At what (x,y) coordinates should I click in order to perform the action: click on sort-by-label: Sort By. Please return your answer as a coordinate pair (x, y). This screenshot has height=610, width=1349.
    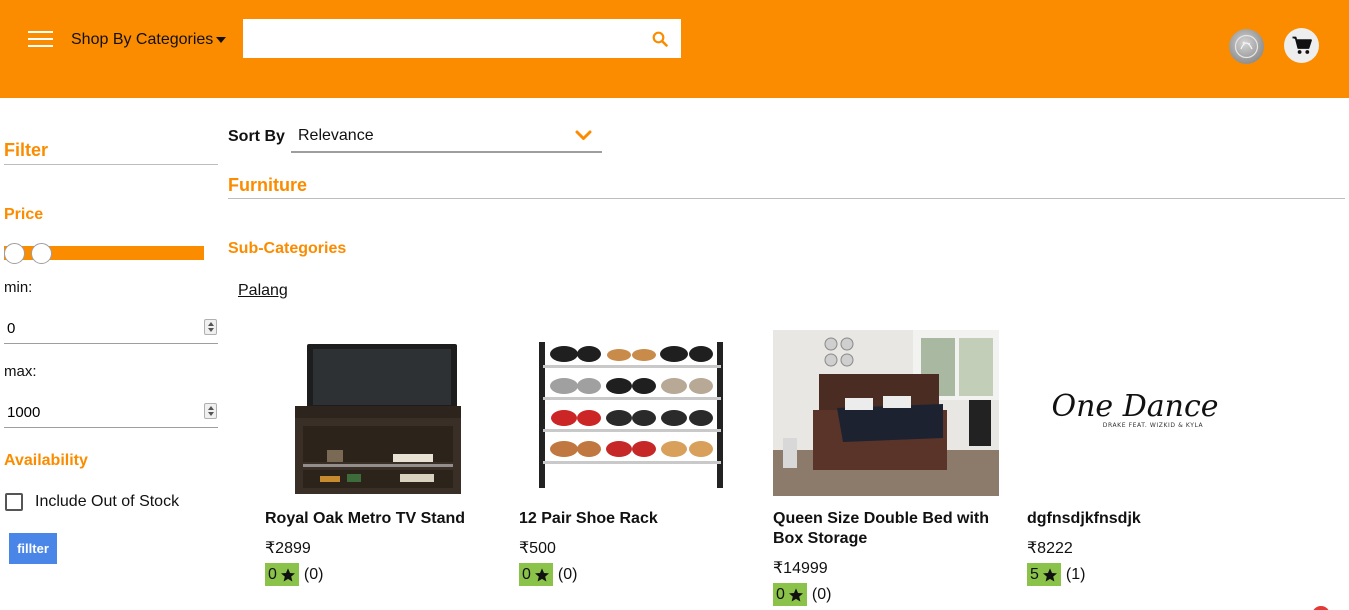
    Looking at the image, I should click on (256, 136).